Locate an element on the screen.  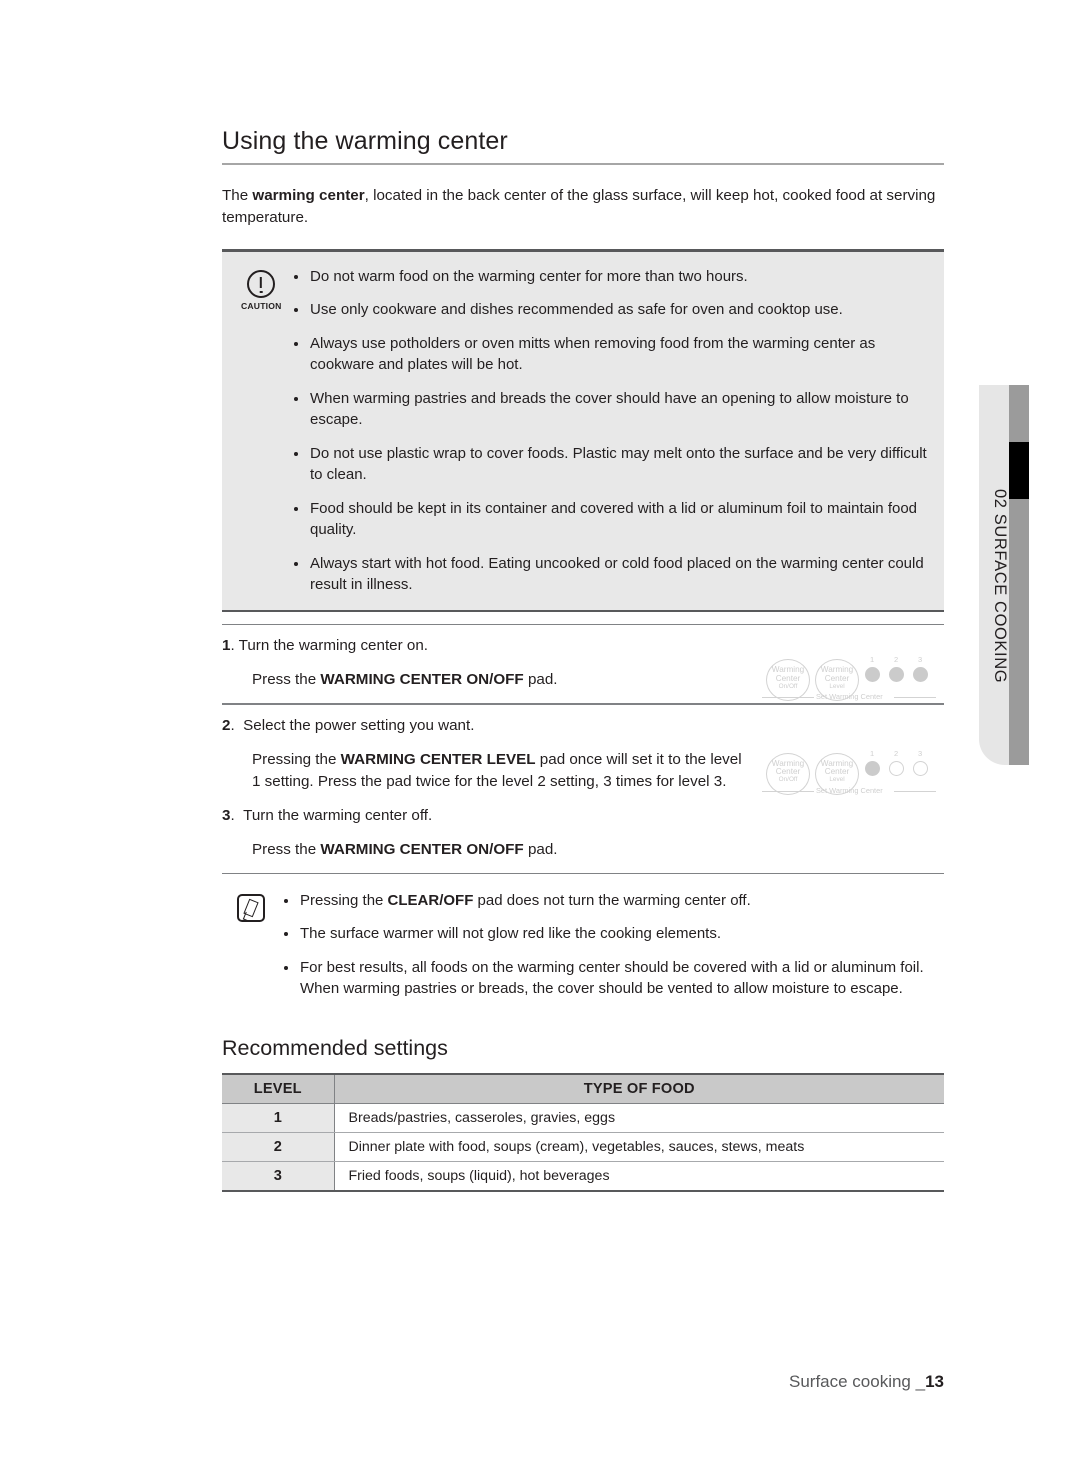
intro-text-bold: warming center is located at coordinates (308, 195).